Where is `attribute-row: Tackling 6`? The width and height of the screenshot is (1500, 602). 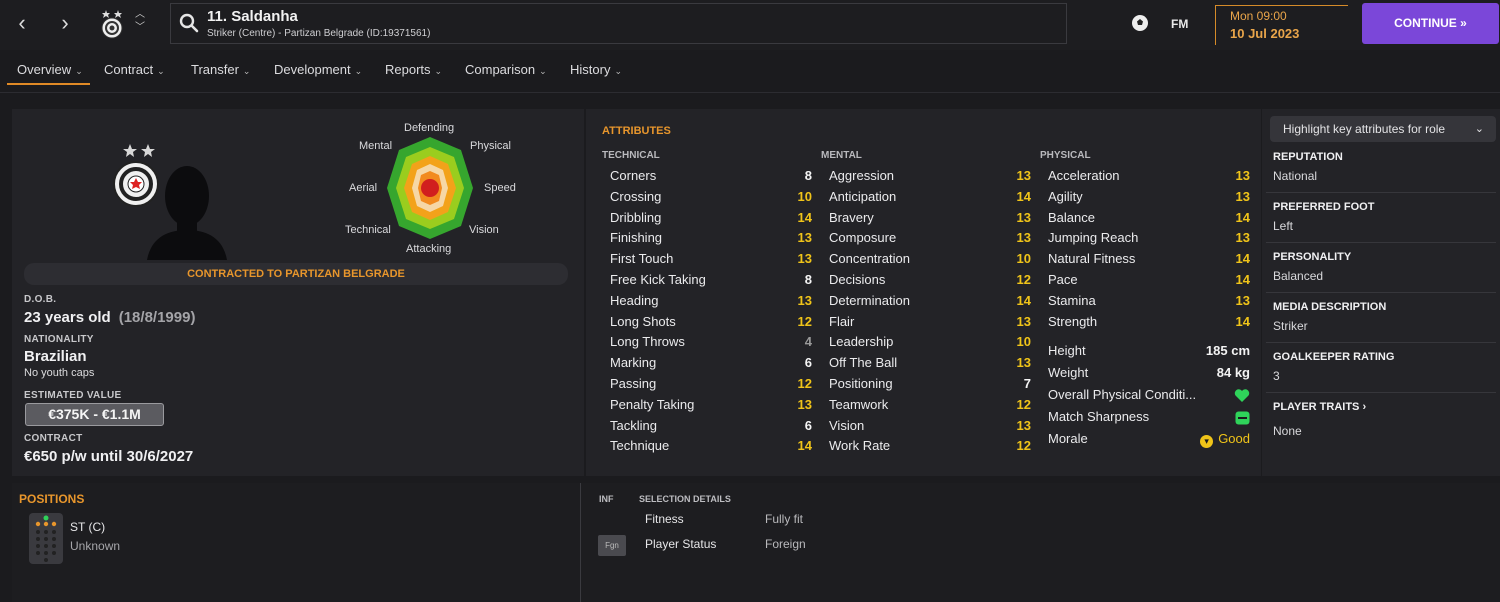 attribute-row: Tackling 6 is located at coordinates (711, 428).